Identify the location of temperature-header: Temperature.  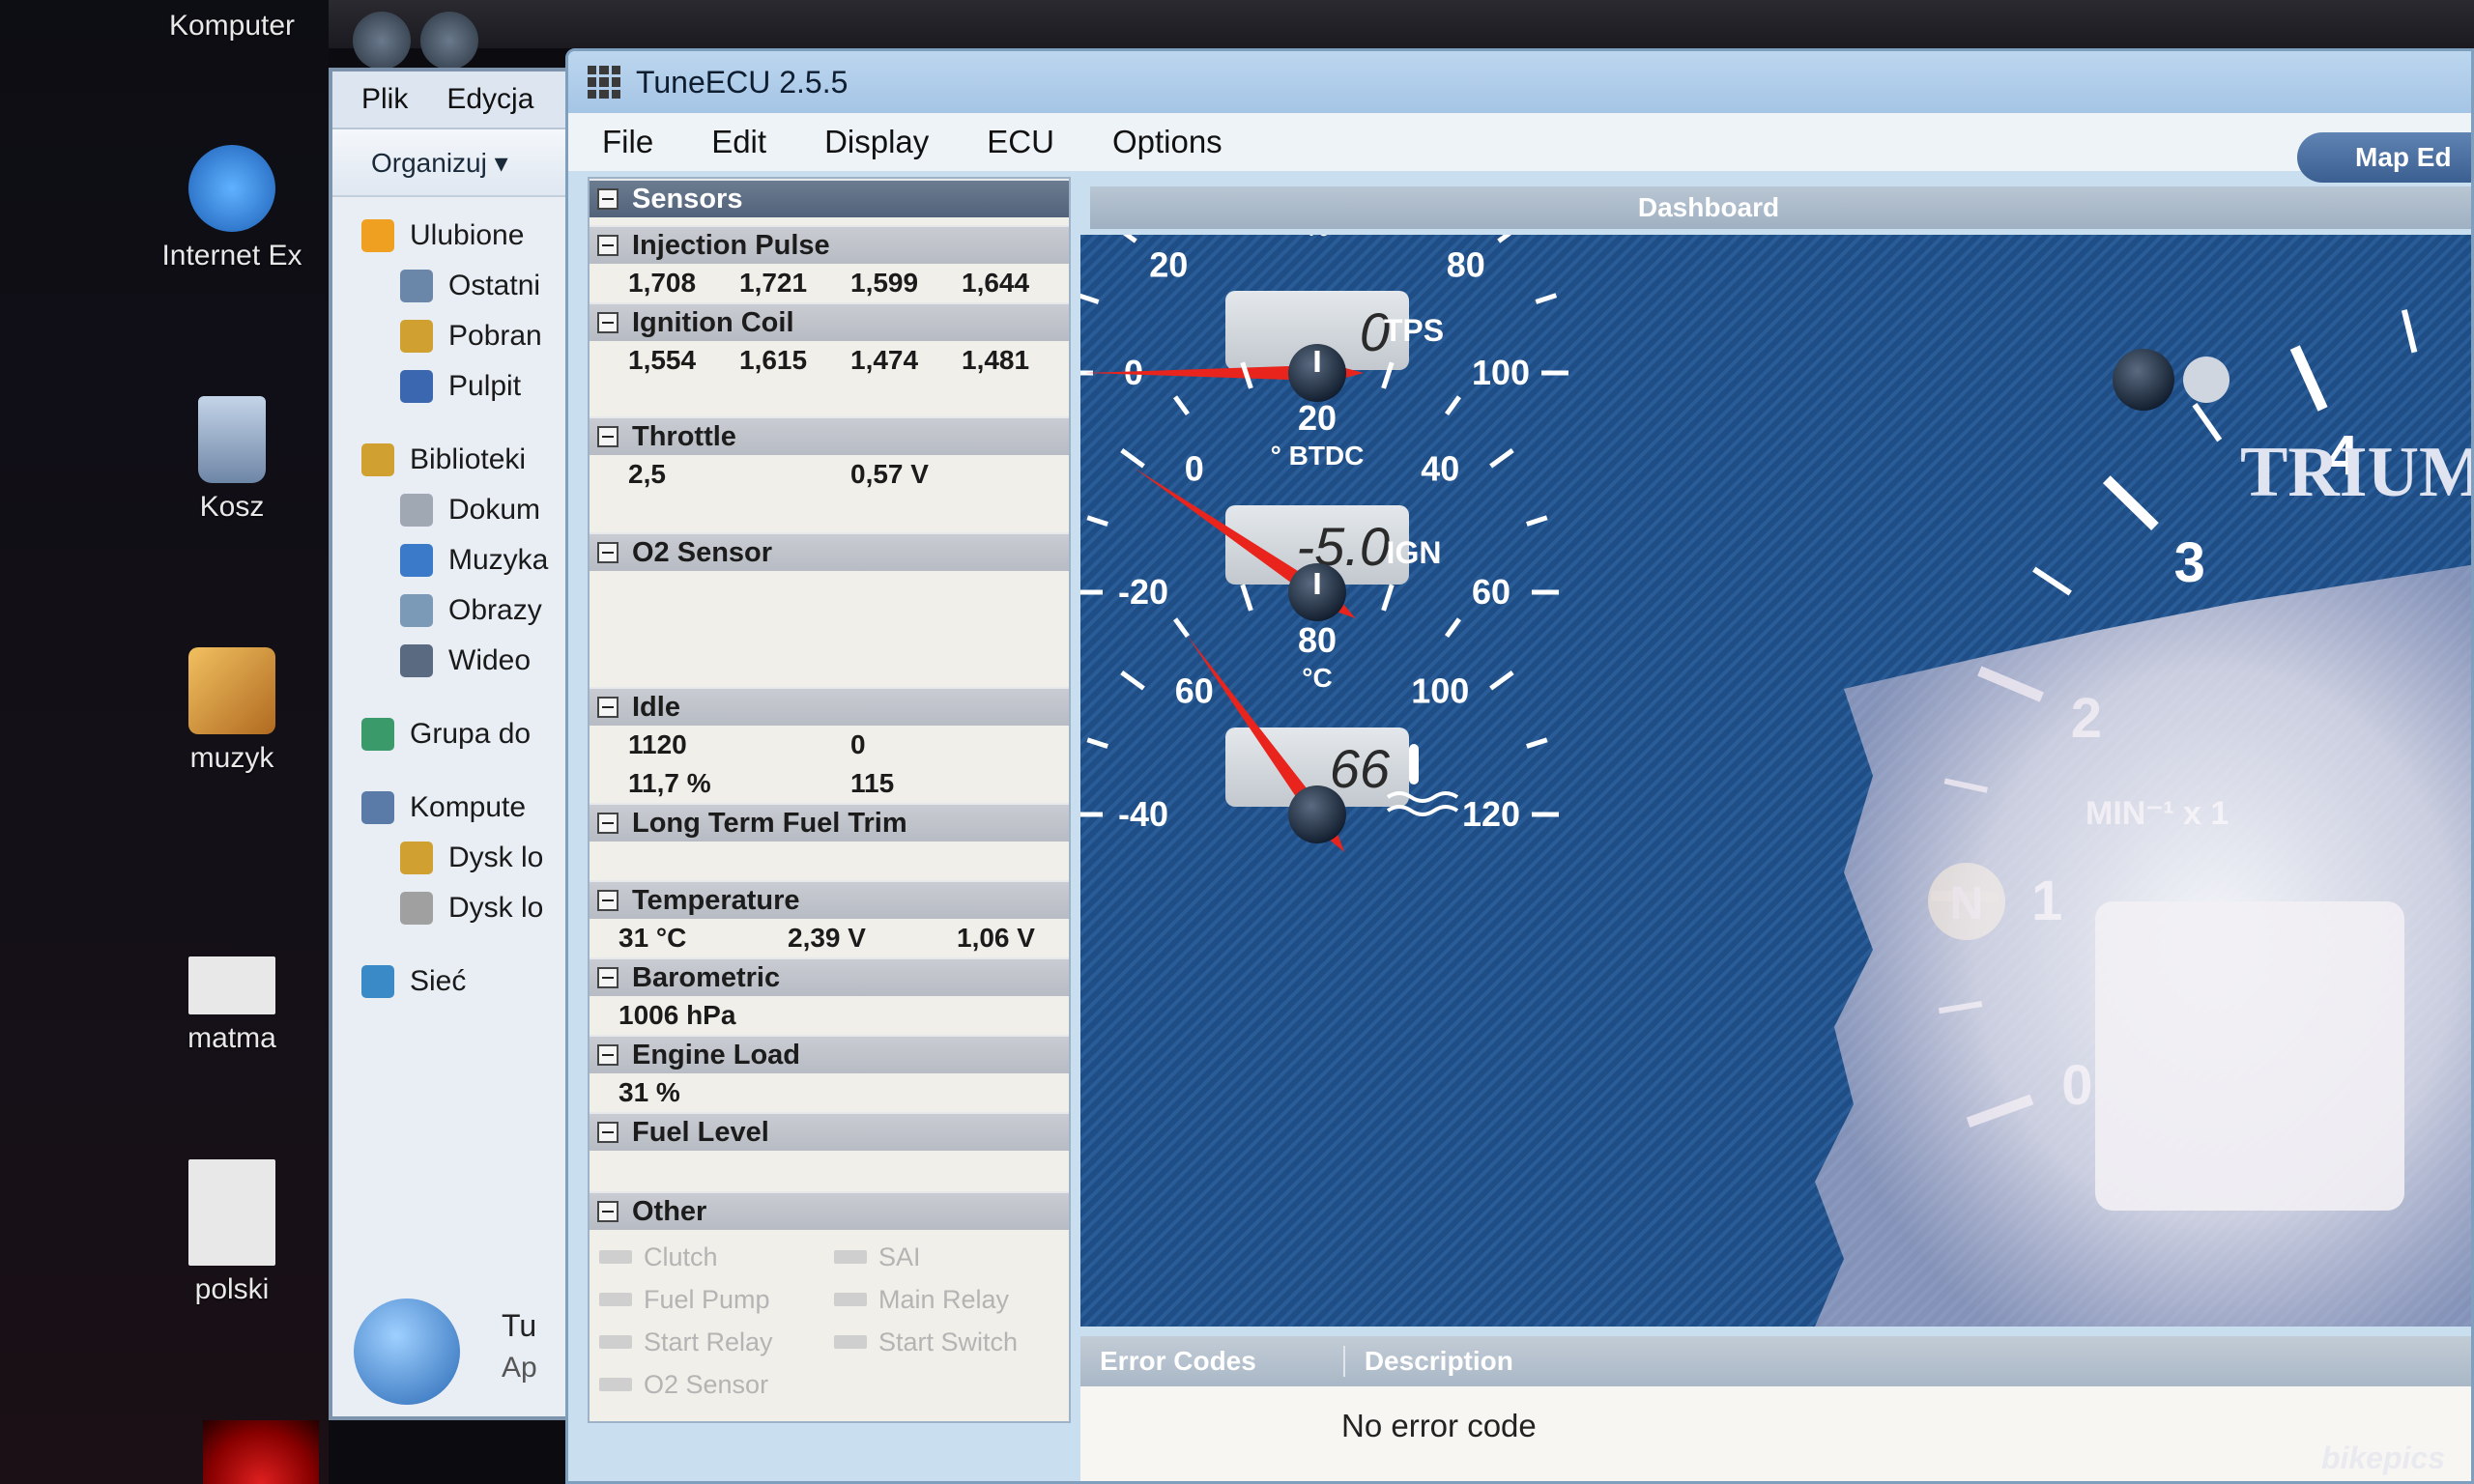
(830, 899).